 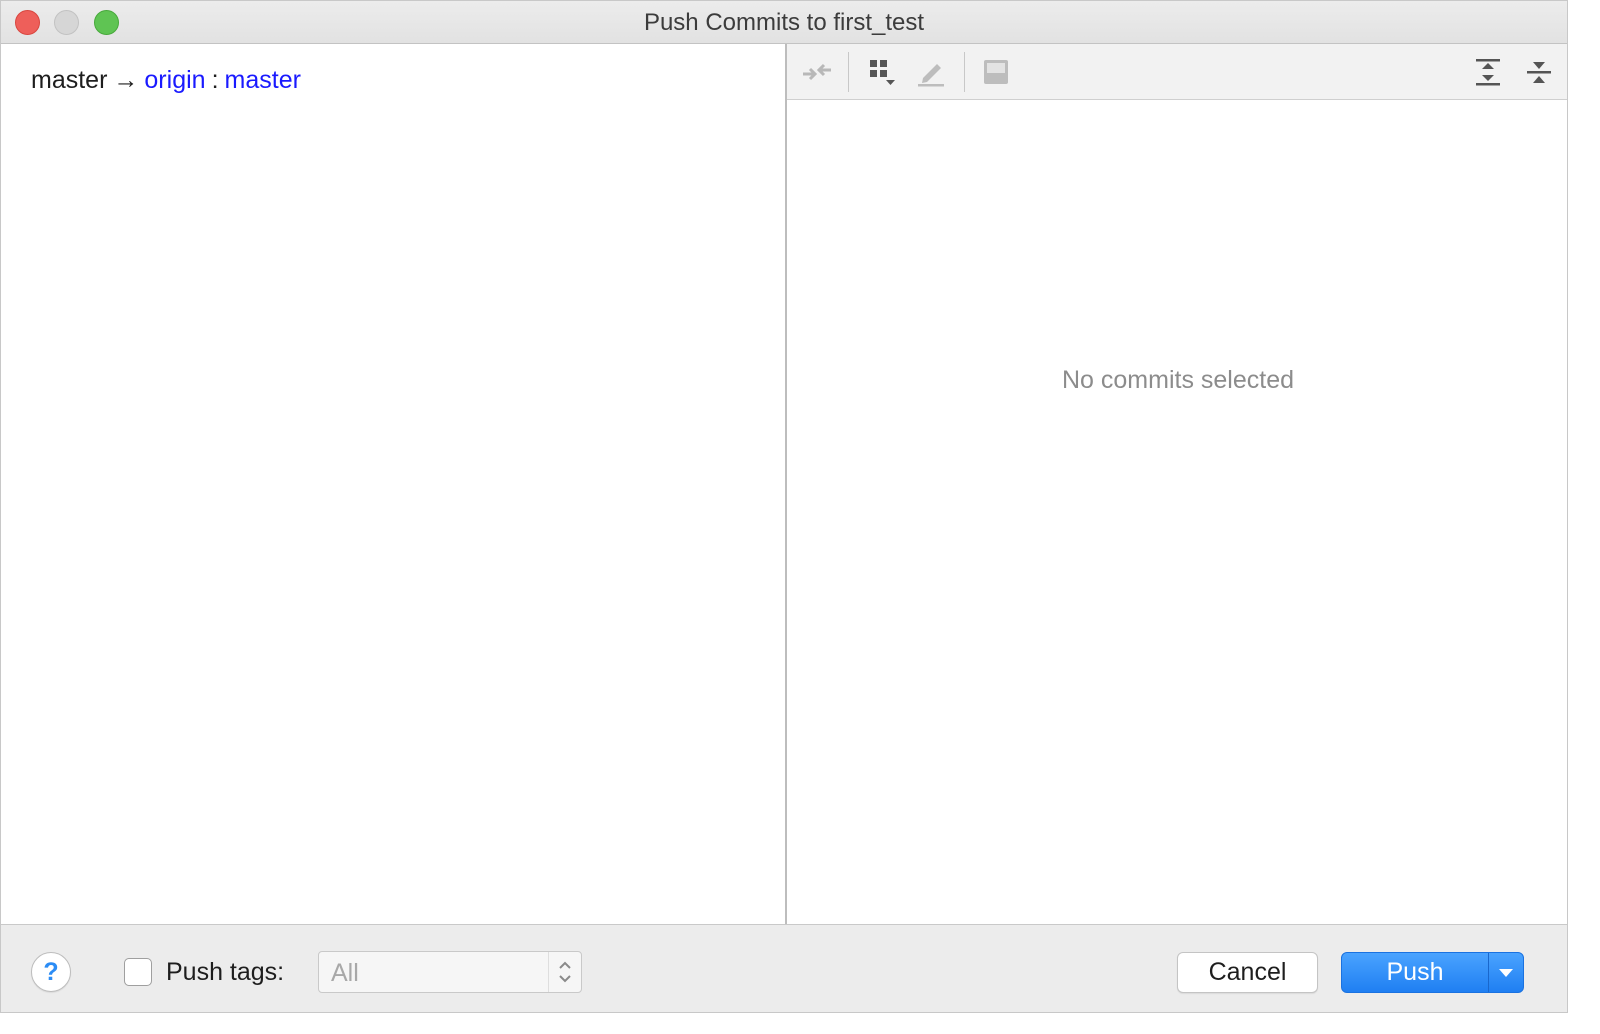 What do you see at coordinates (1488, 72) in the screenshot?
I see `expand-all-icon` at bounding box center [1488, 72].